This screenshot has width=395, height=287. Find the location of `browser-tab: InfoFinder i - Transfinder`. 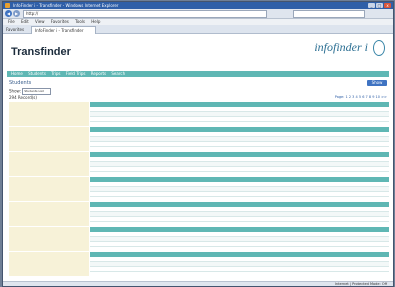

browser-tab: InfoFinder i - Transfinder is located at coordinates (63, 30).